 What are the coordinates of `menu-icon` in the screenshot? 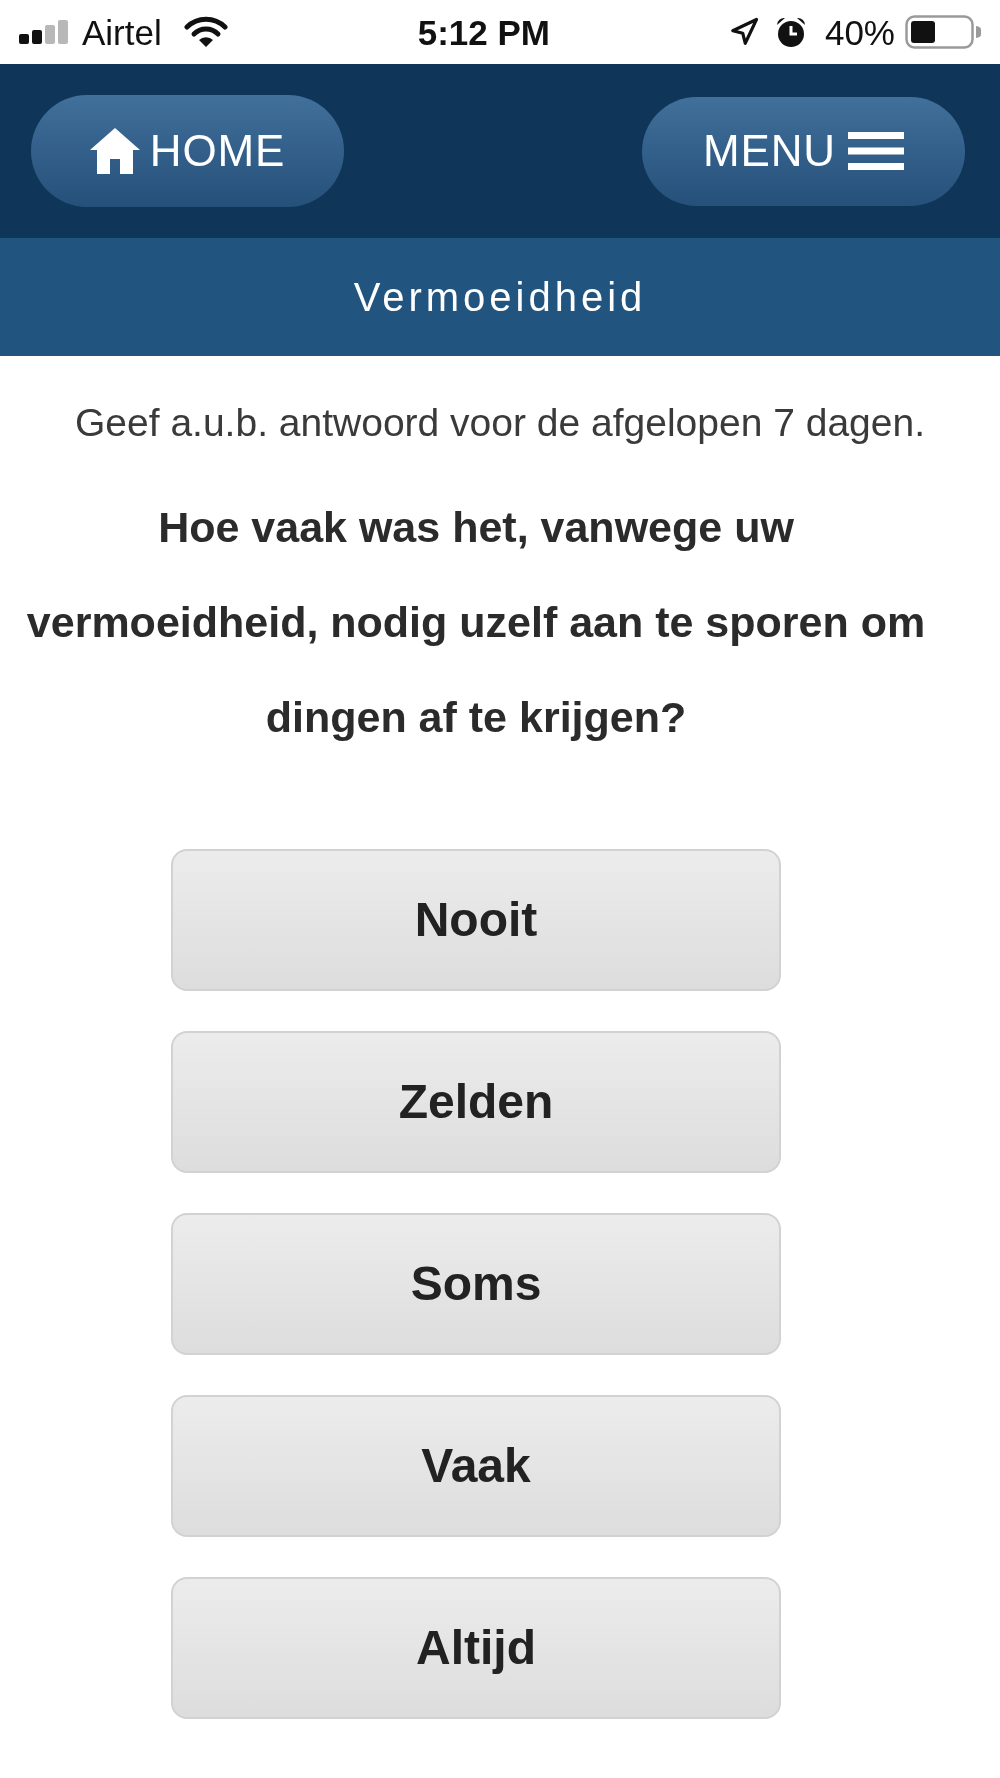 It's located at (876, 151).